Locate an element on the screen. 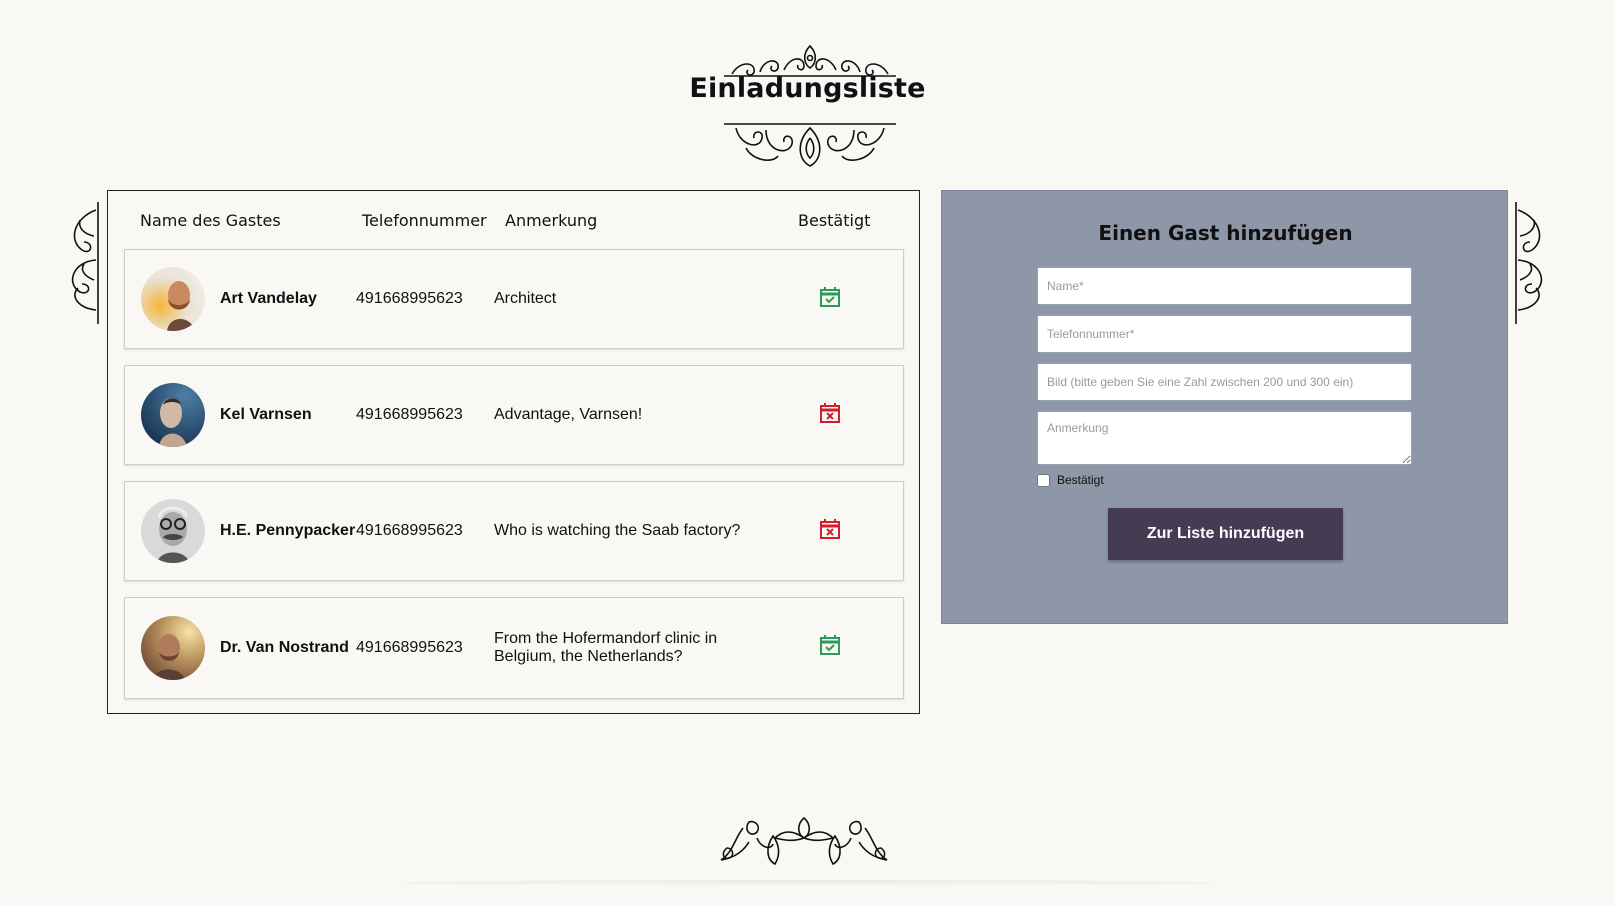  guest-note: Advantage, Varnsen! is located at coordinates (568, 414).